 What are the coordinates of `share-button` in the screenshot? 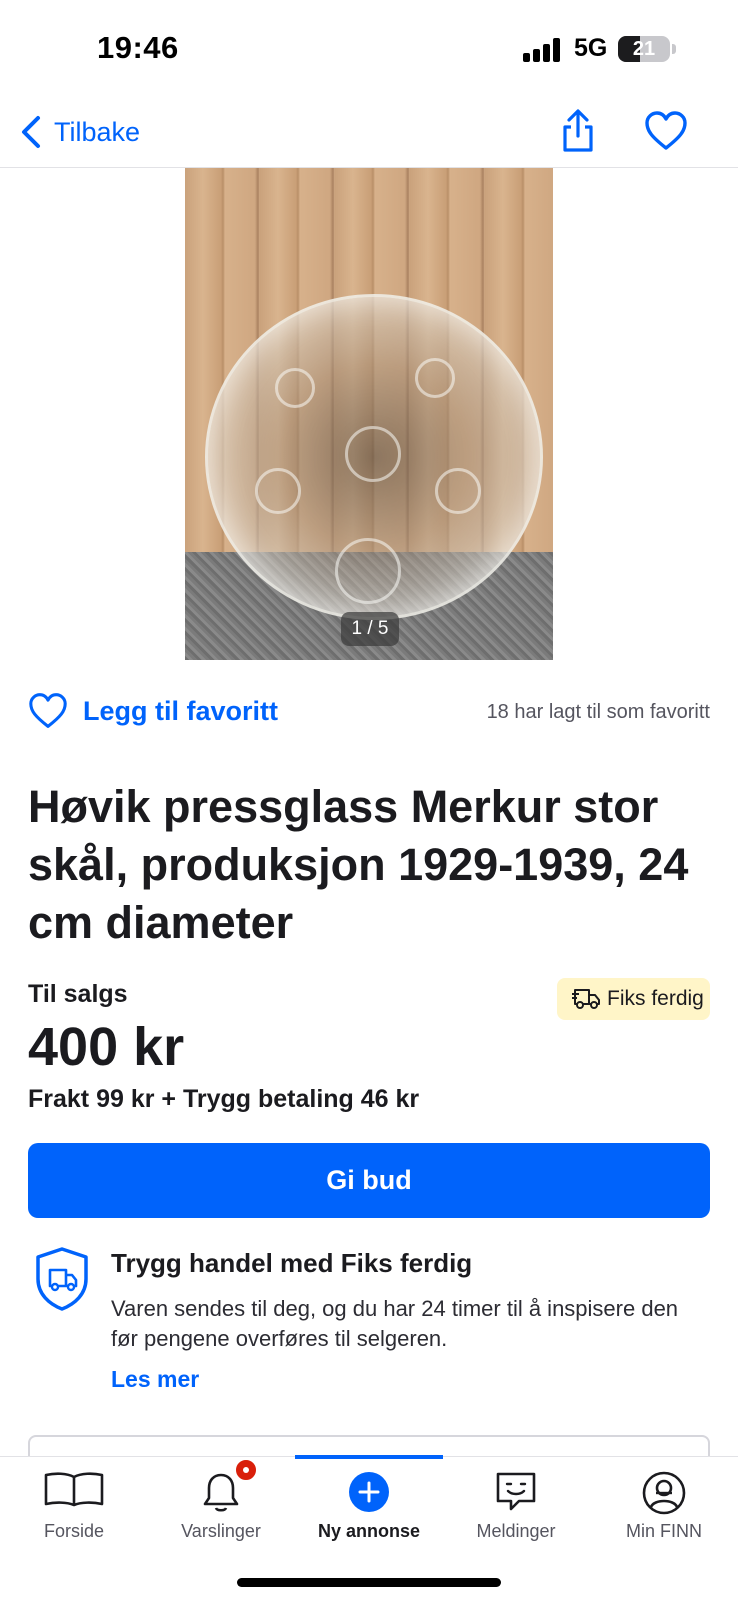 It's located at (578, 131).